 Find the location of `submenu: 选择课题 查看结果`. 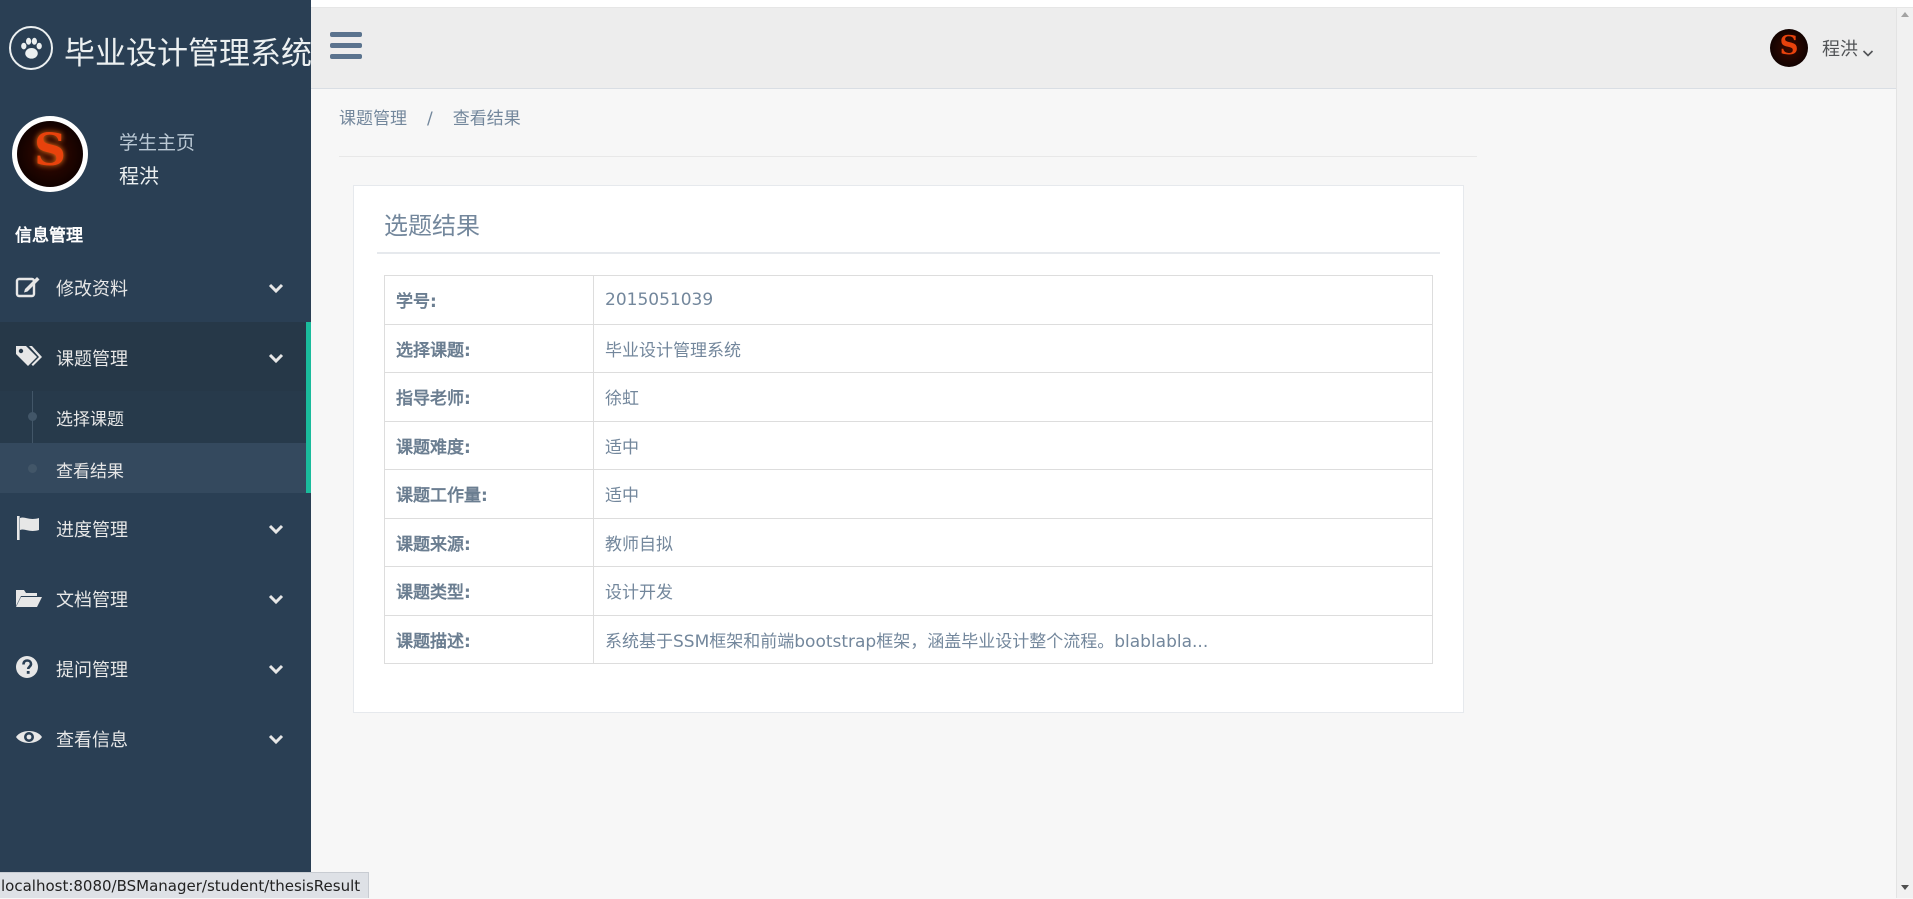

submenu: 选择课题 查看结果 is located at coordinates (155, 442).